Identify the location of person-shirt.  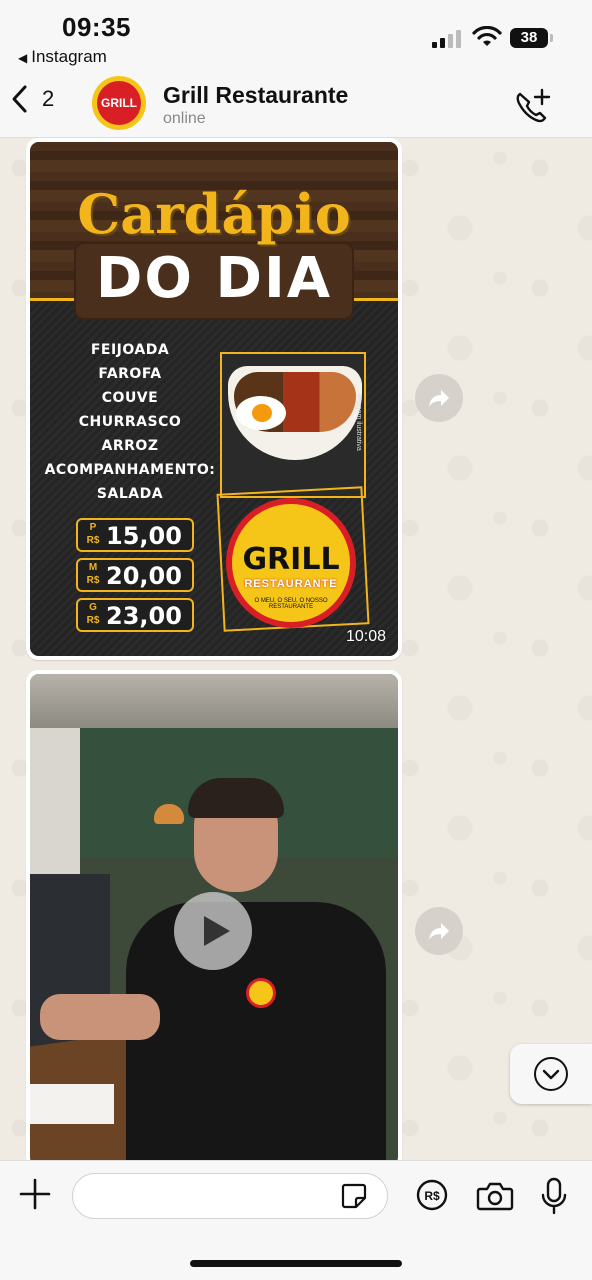
(256, 1034).